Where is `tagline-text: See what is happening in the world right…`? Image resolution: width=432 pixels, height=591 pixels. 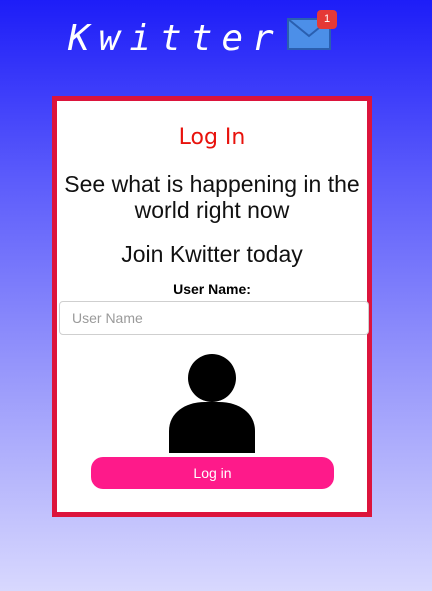
tagline-text: See what is happening in the world right… is located at coordinates (212, 197).